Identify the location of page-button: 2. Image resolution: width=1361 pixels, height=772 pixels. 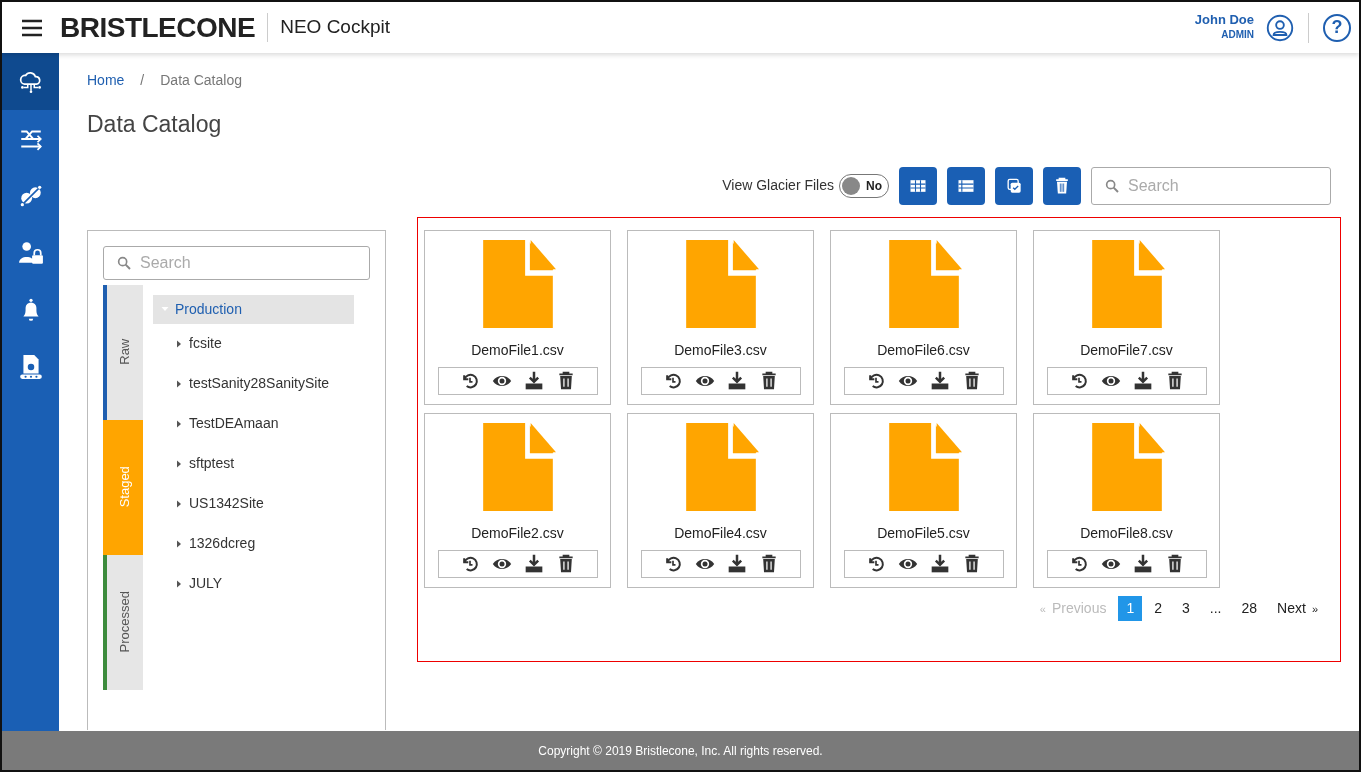
(1158, 608).